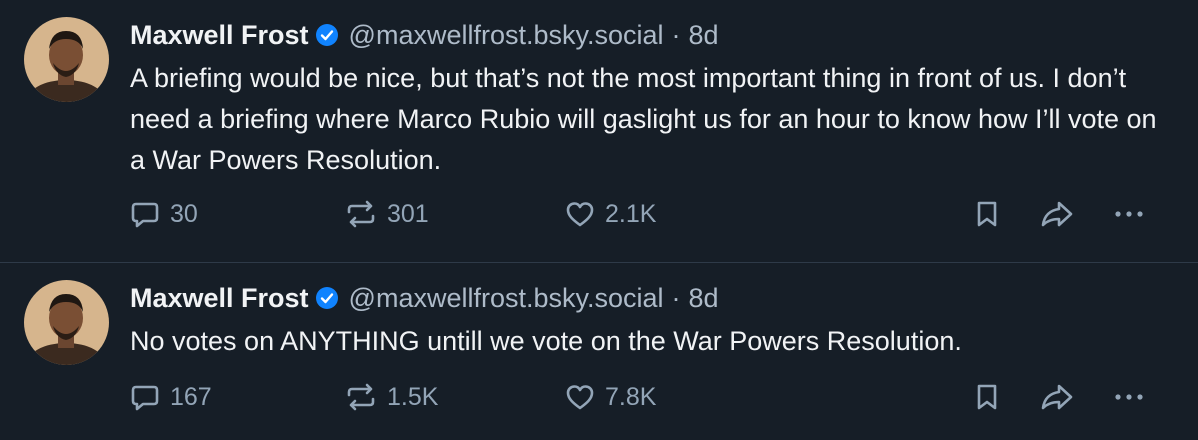 The image size is (1198, 440). What do you see at coordinates (191, 396) in the screenshot?
I see `reply-count: 167` at bounding box center [191, 396].